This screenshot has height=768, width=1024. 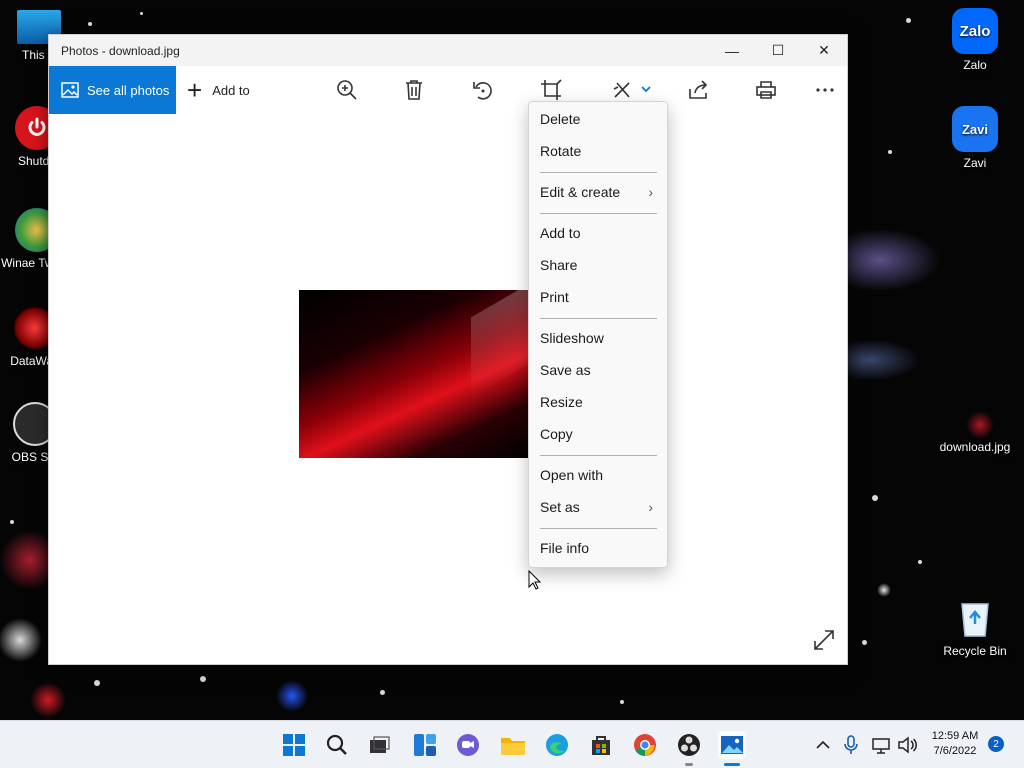 What do you see at coordinates (598, 548) in the screenshot?
I see `menu-item-file-info: File info` at bounding box center [598, 548].